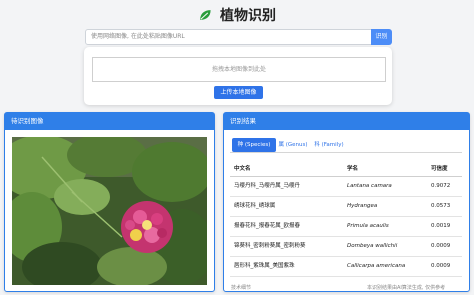 This screenshot has height=295, width=474. What do you see at coordinates (346, 187) in the screenshot?
I see `table-row: 马缨丹科_马缨丹属_马缨丹 Lantana camara 0.9072` at bounding box center [346, 187].